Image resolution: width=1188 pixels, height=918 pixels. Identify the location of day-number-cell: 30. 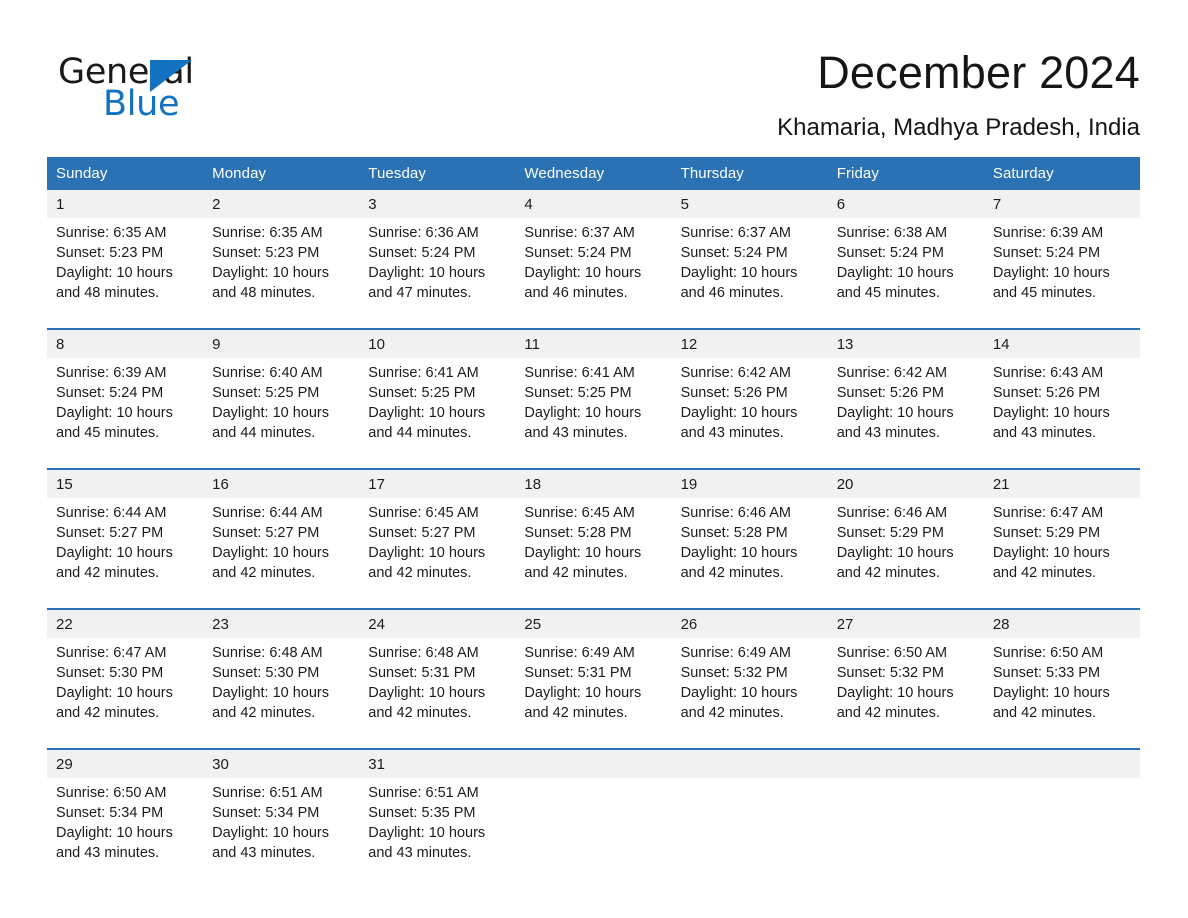
(281, 763).